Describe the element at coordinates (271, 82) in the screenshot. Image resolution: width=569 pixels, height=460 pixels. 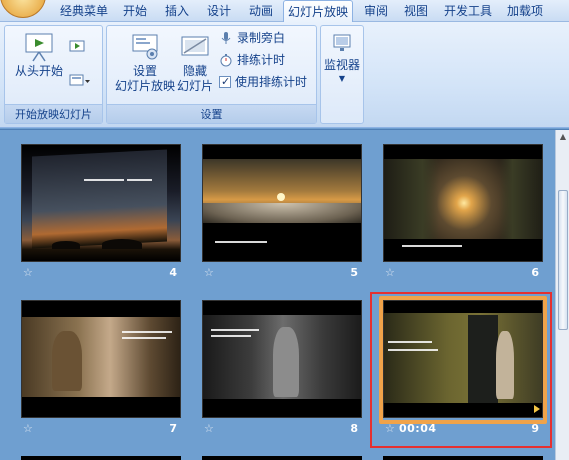
I see `use-rehearsed-timings-label: 使用排练计时` at that location.